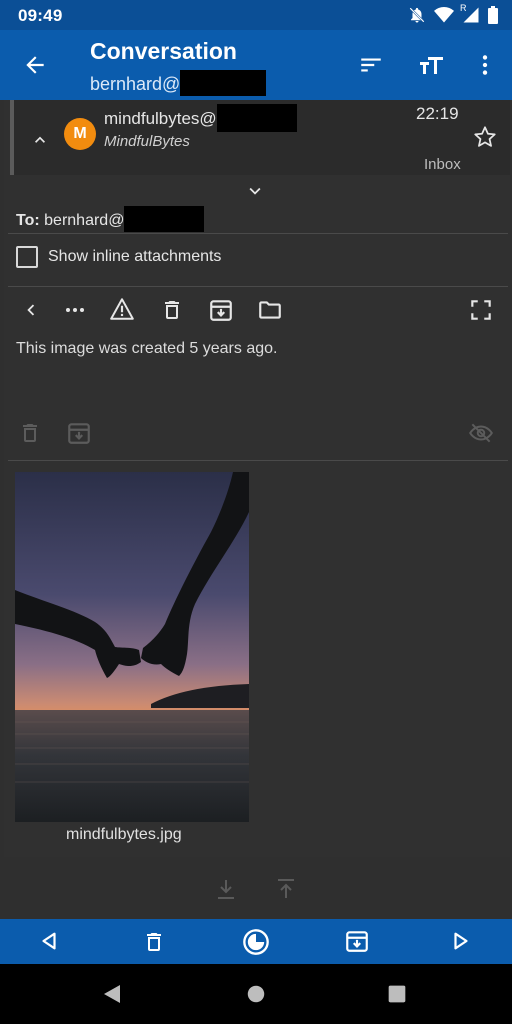 The width and height of the screenshot is (512, 1024). I want to click on next-button, so click(461, 941).